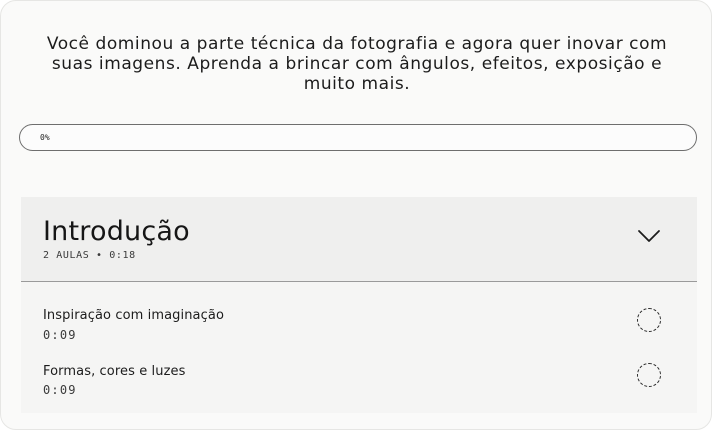  What do you see at coordinates (133, 315) in the screenshot?
I see `lesson-title: Inspiração com imaginação` at bounding box center [133, 315].